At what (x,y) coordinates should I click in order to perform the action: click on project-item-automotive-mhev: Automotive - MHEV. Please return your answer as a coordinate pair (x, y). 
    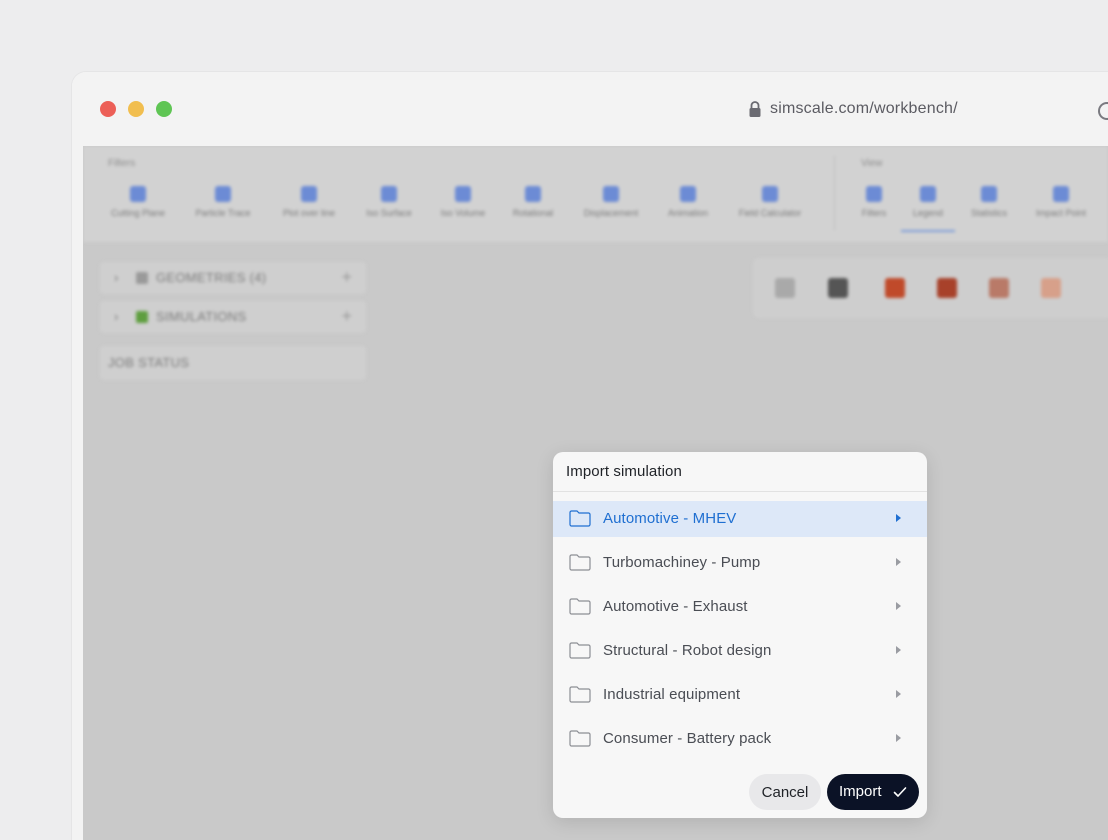
    Looking at the image, I should click on (740, 519).